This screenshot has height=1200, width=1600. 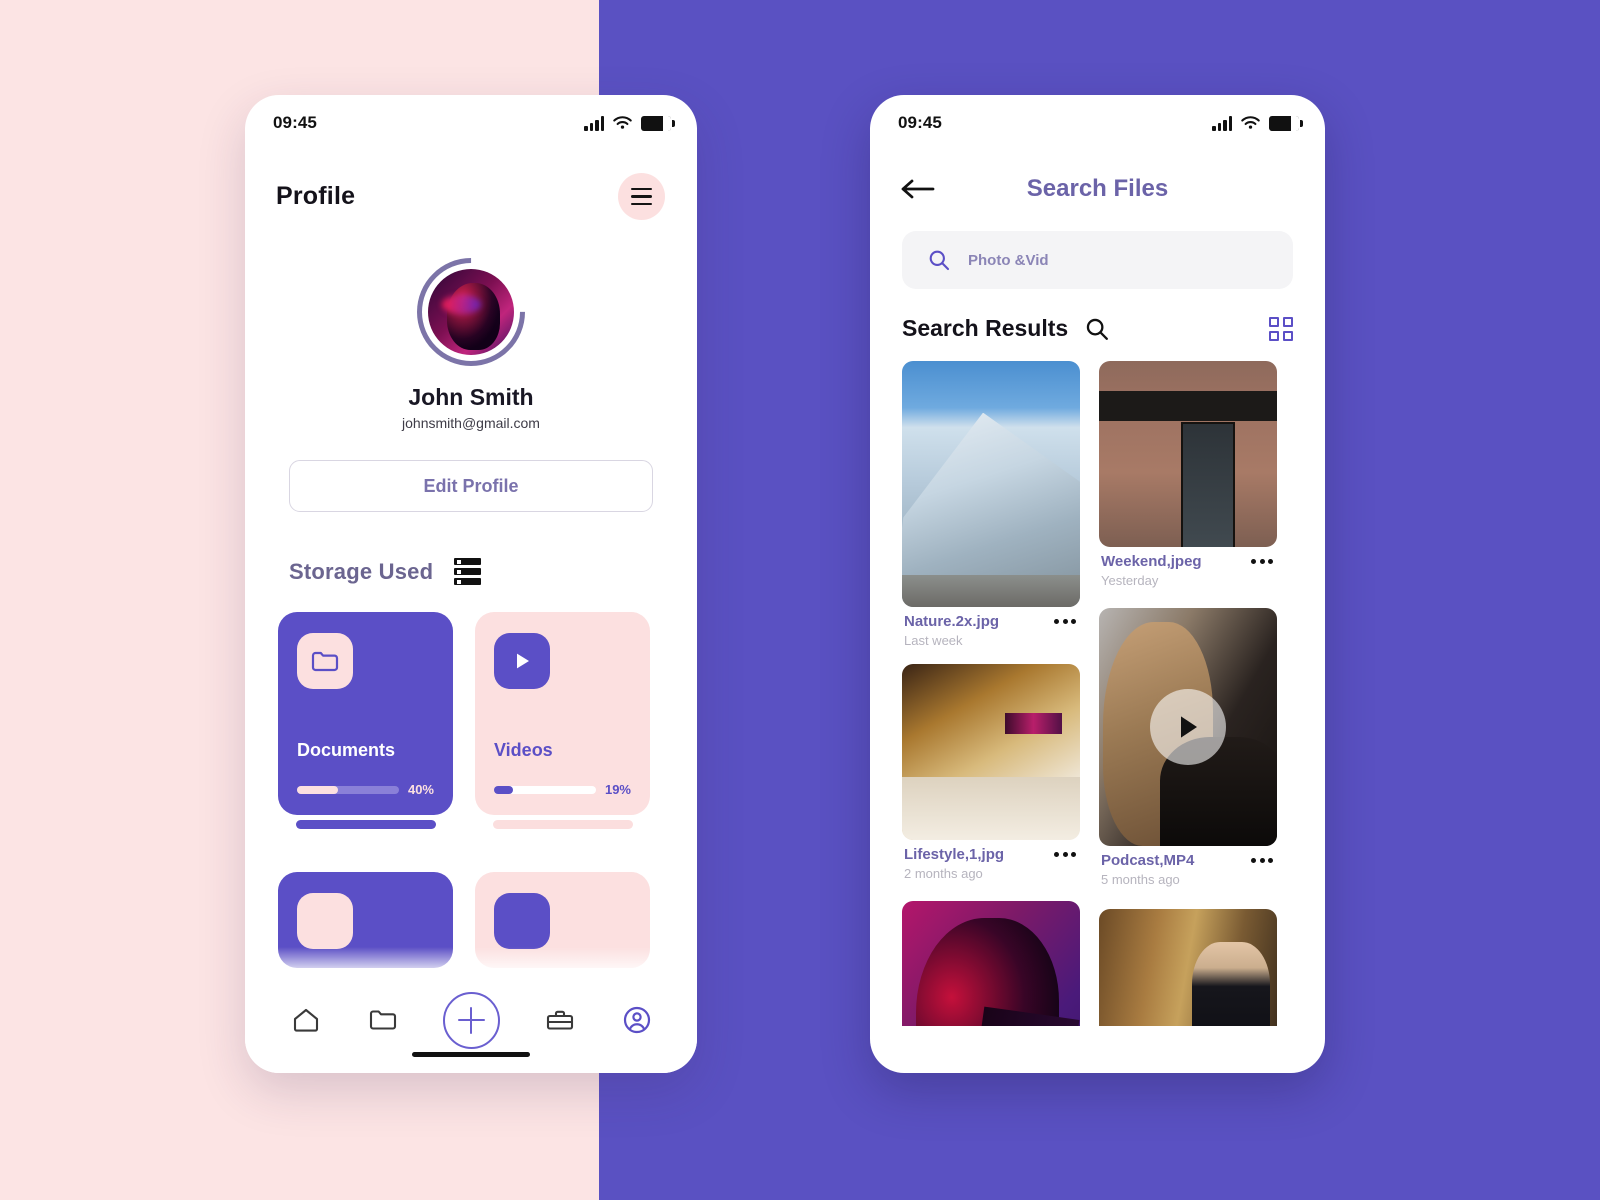 I want to click on avatar, so click(x=471, y=312).